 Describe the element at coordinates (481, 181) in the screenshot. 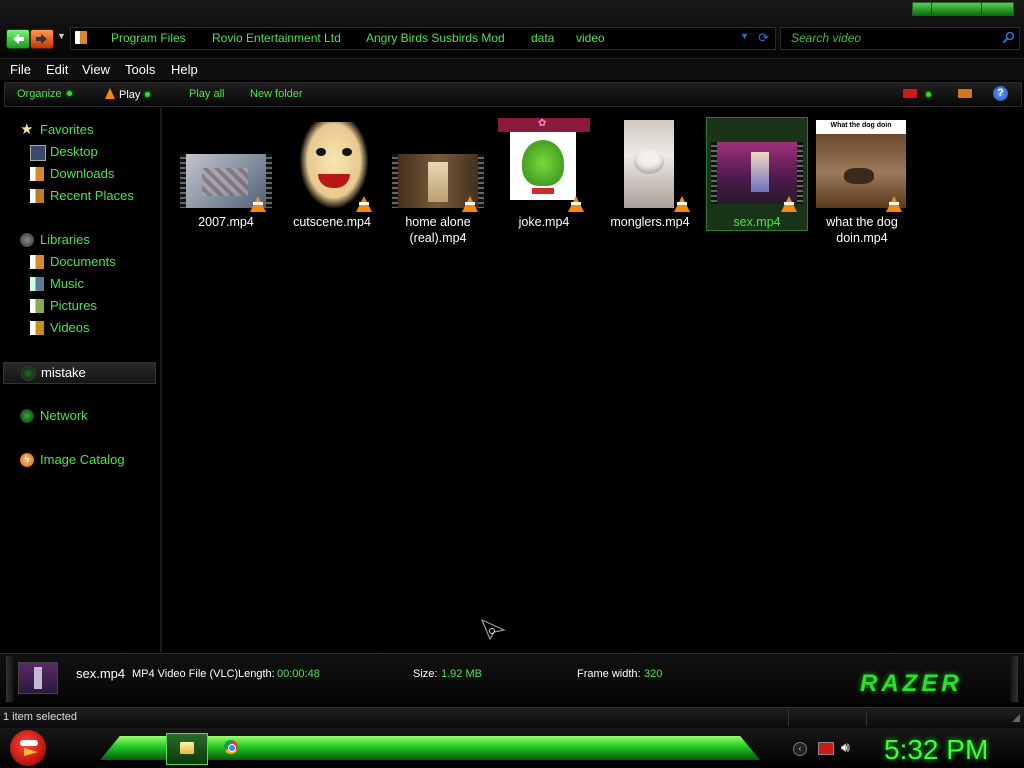

I see `filmstrip-right` at that location.